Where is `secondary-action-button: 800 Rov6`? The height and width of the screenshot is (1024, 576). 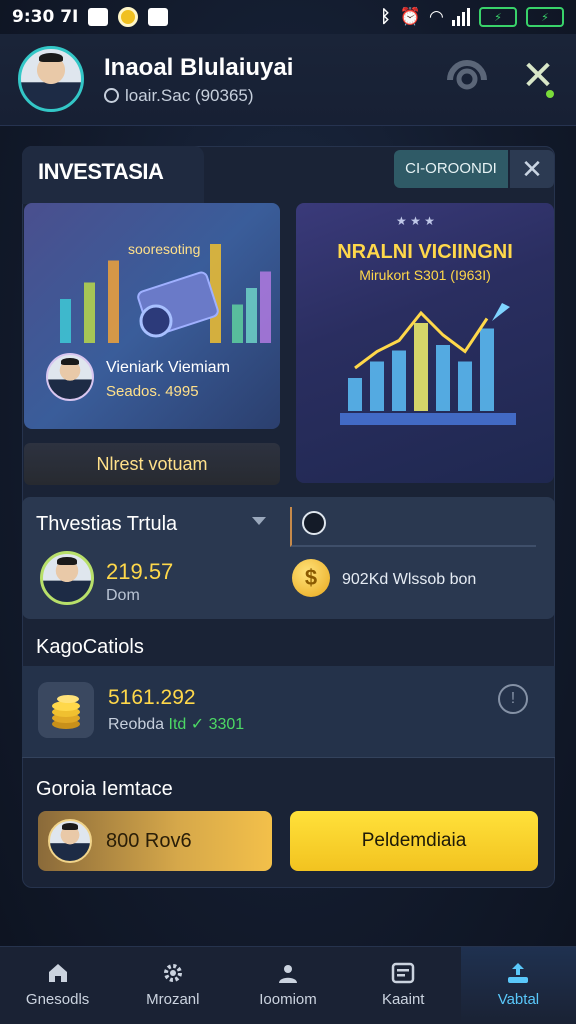 secondary-action-button: 800 Rov6 is located at coordinates (155, 841).